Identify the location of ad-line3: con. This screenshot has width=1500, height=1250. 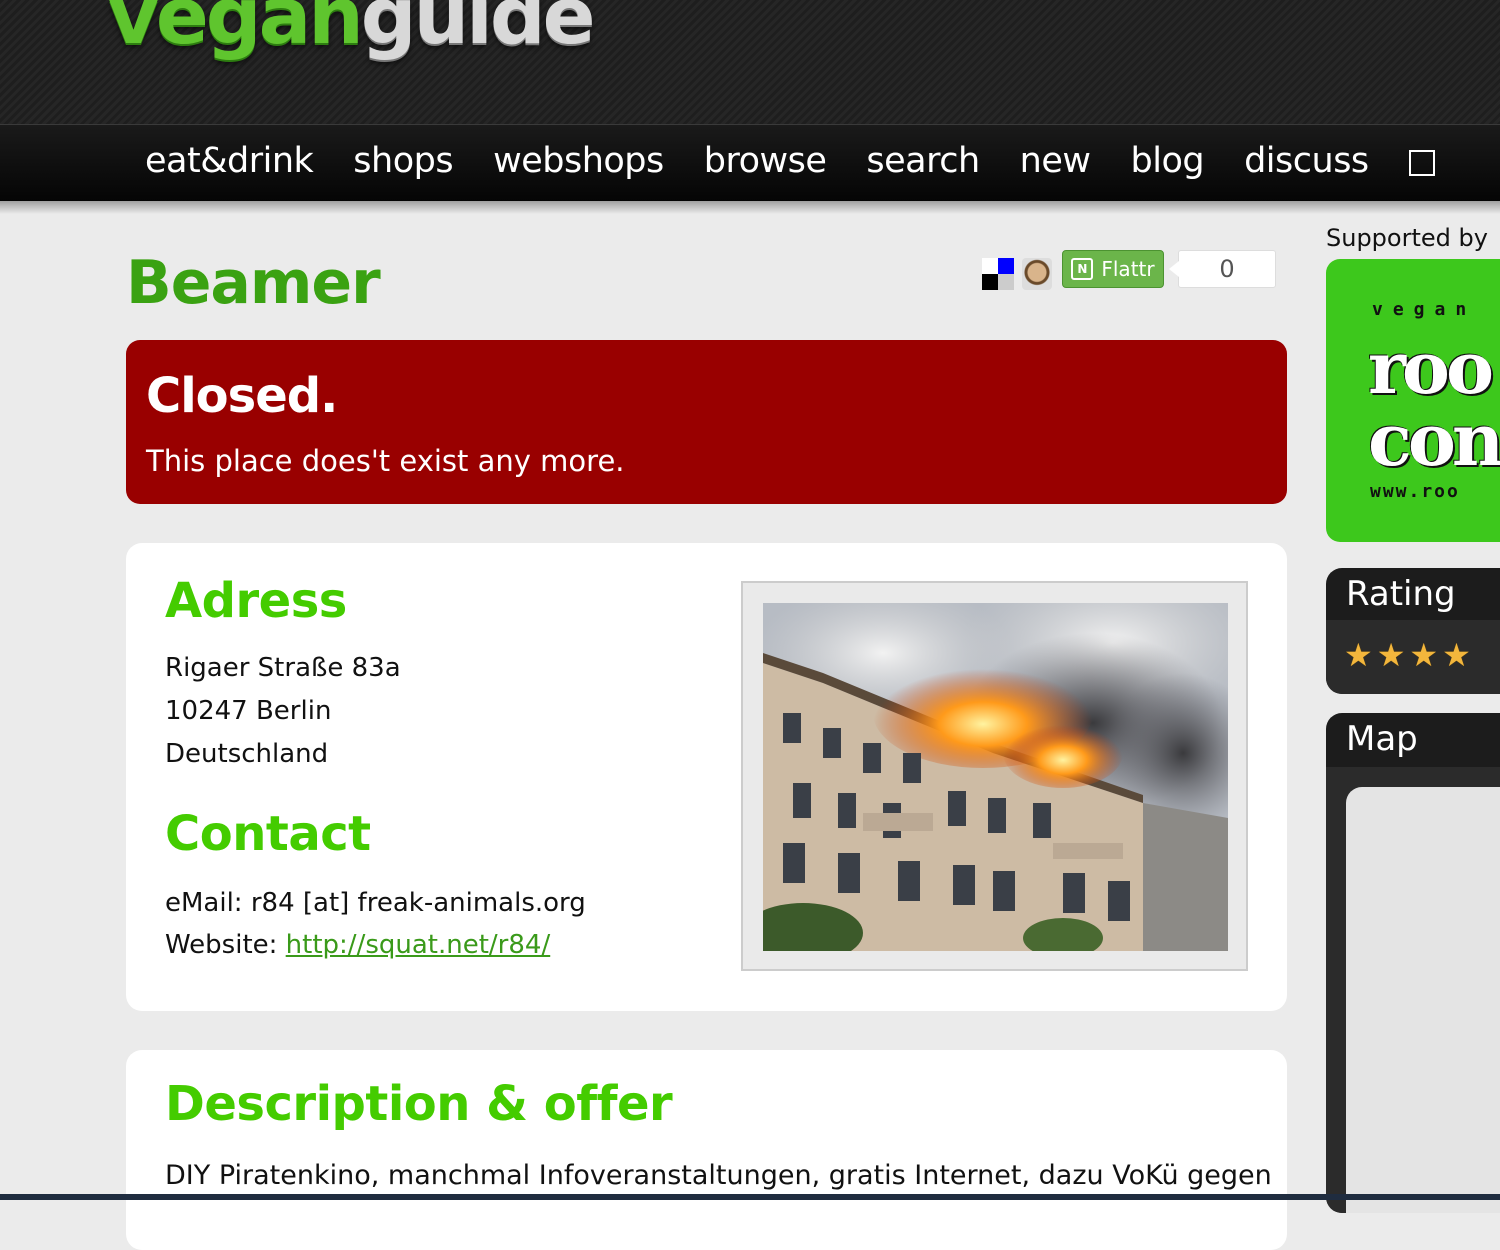
(1434, 439).